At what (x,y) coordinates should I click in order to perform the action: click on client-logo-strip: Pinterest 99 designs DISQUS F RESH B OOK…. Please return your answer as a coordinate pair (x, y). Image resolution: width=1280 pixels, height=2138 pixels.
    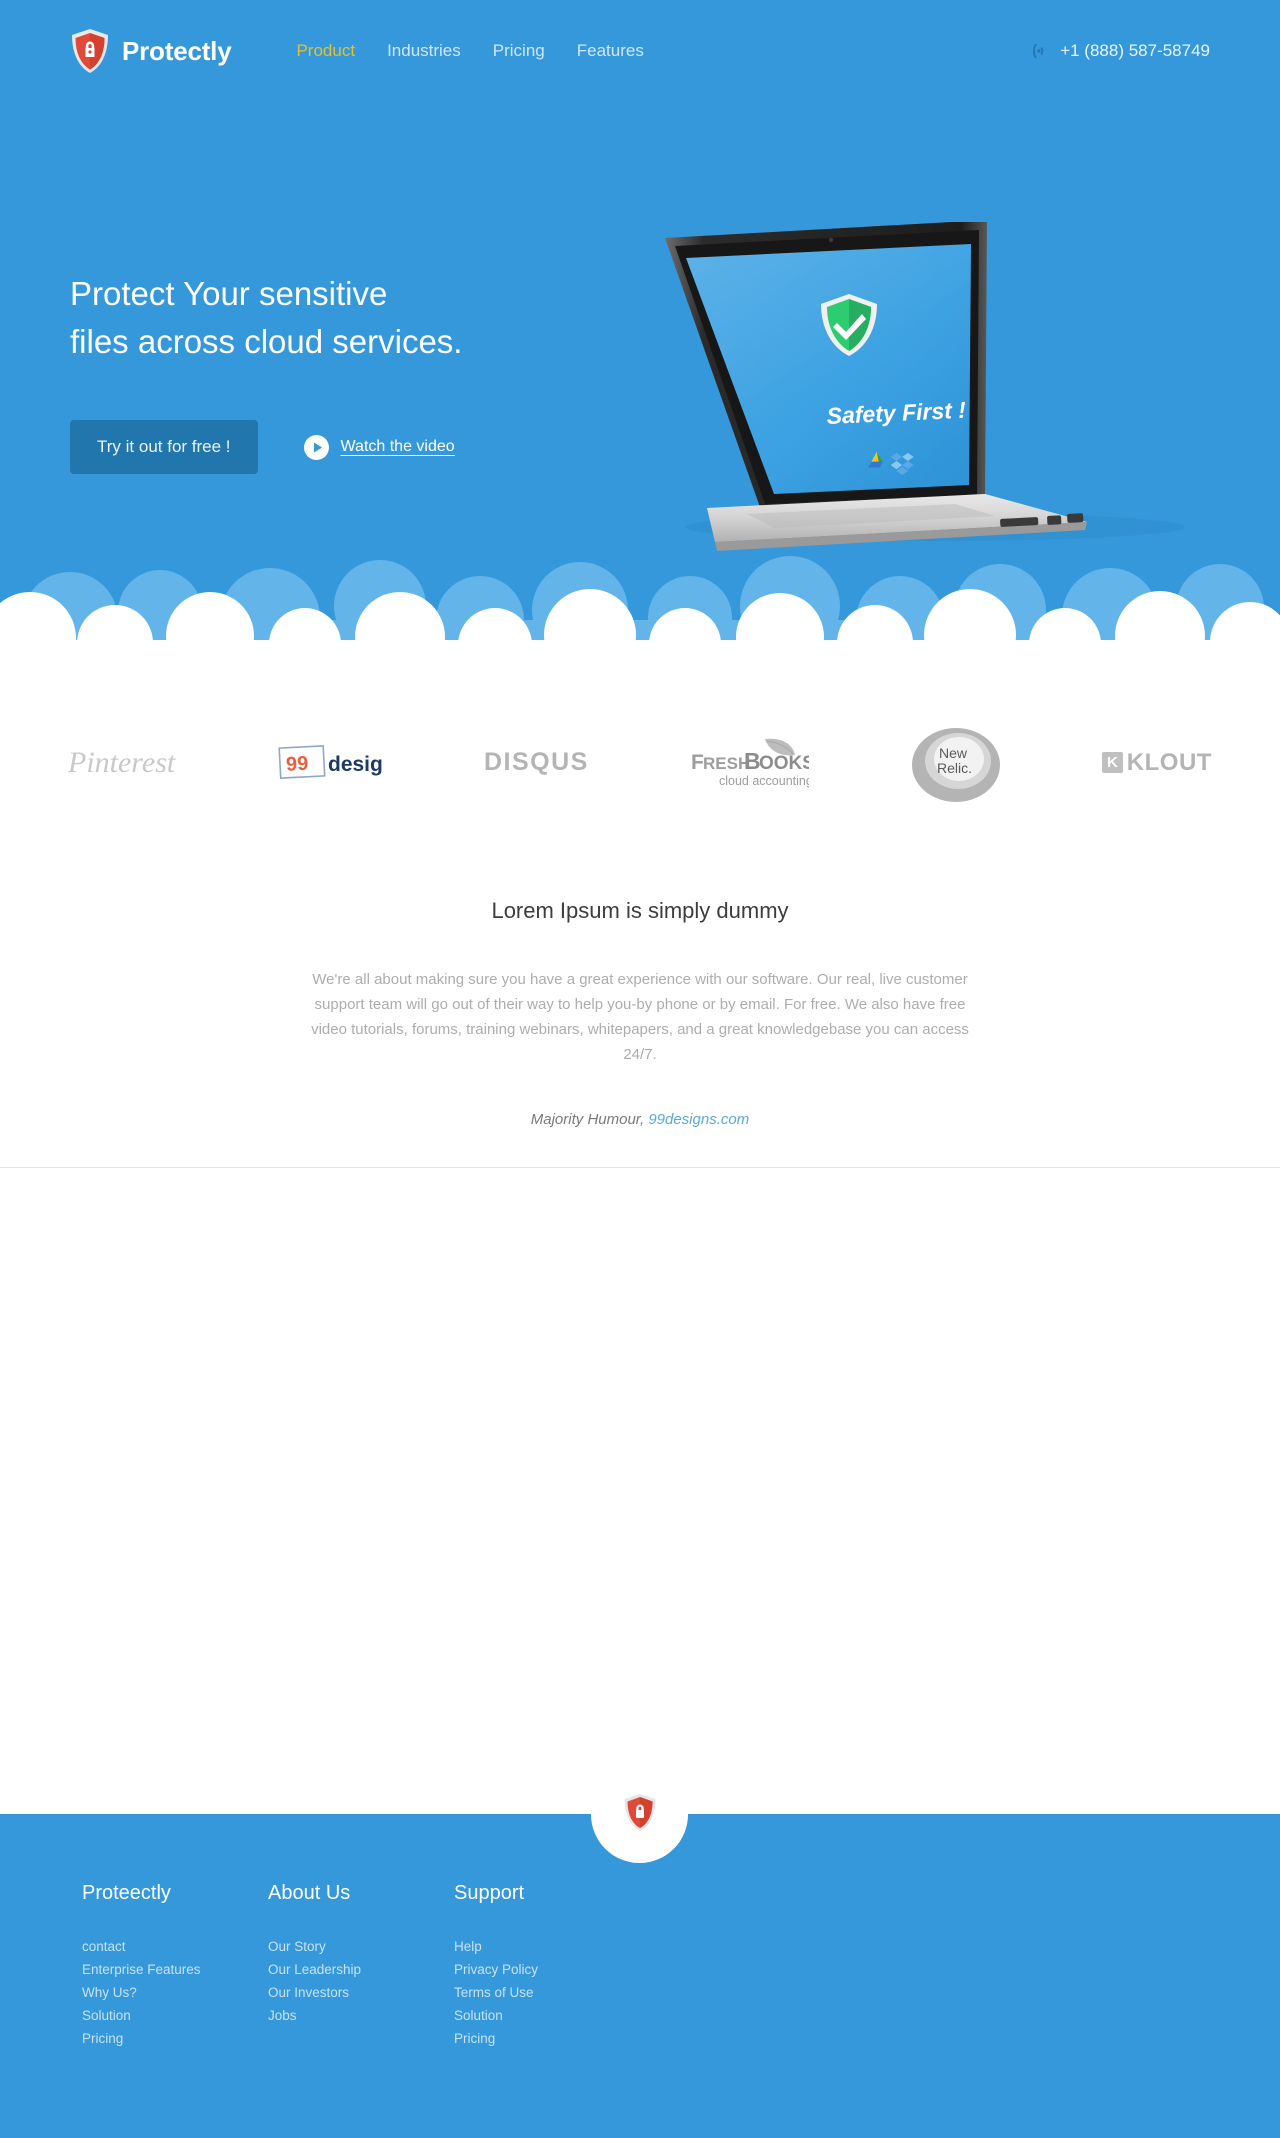
    Looking at the image, I should click on (640, 762).